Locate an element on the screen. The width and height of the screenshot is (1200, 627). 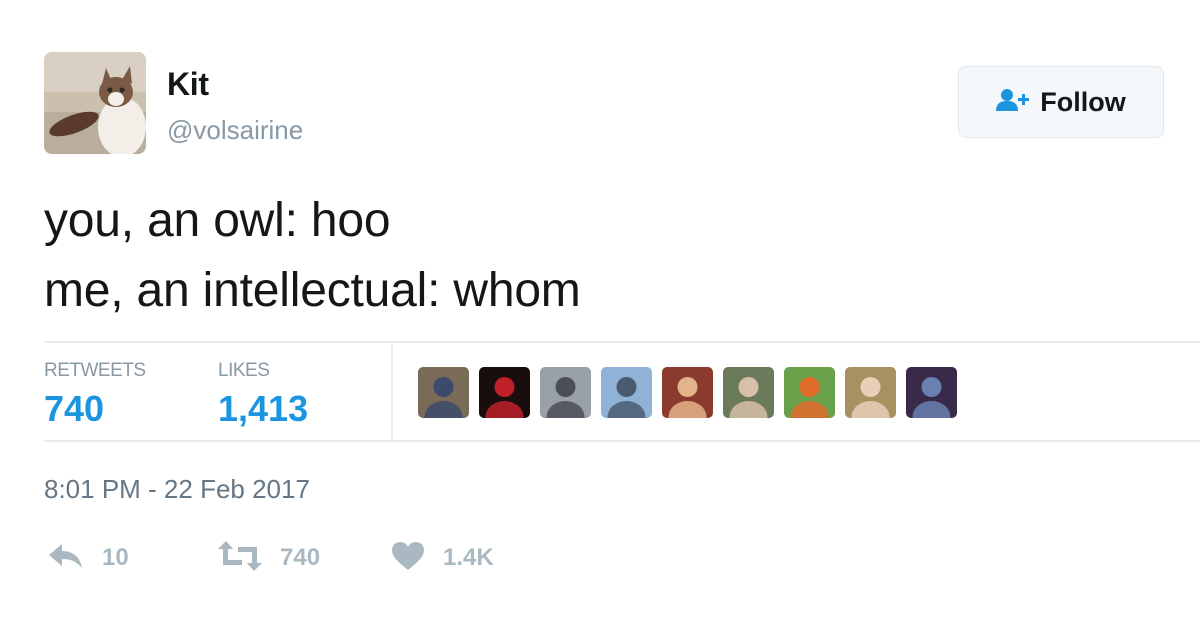
follow-button-label: Follow is located at coordinates (1083, 101).